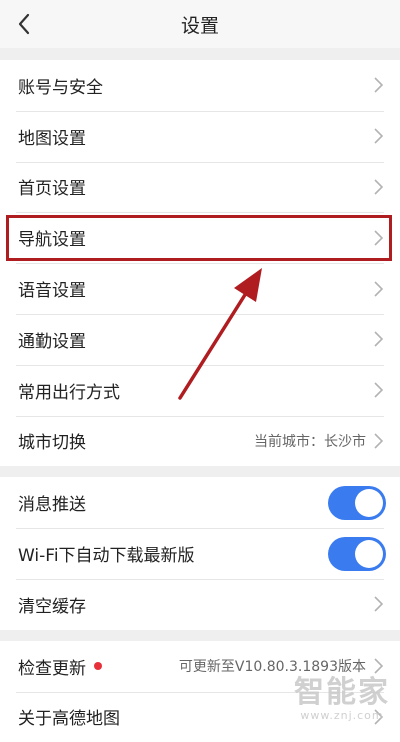  I want to click on back-button, so click(24, 24).